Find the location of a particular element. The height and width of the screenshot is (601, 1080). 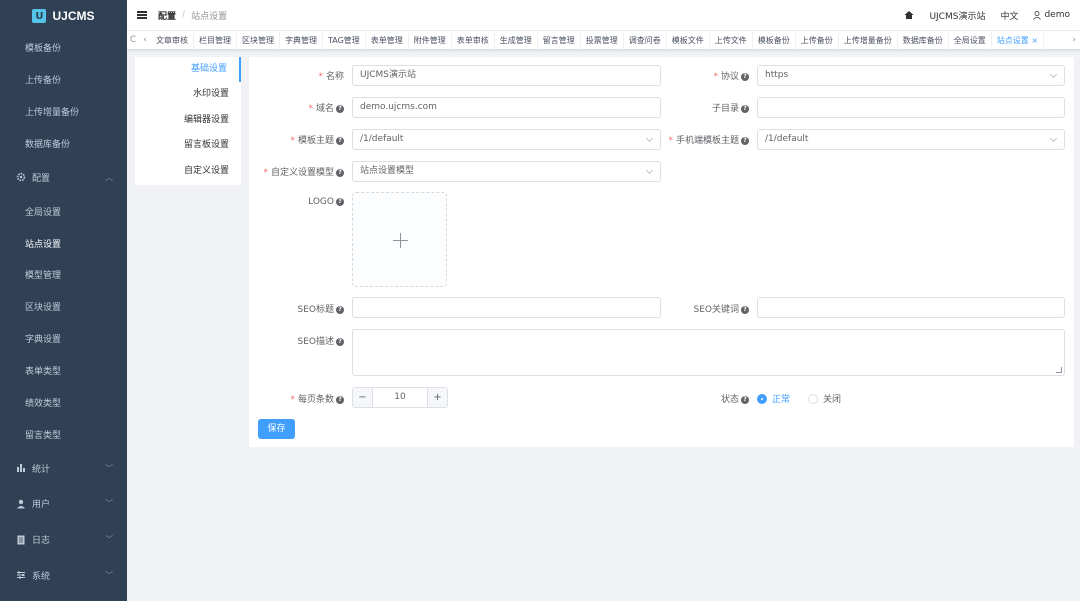

sidebar-item-message-types: 留言类型 is located at coordinates (63, 434).